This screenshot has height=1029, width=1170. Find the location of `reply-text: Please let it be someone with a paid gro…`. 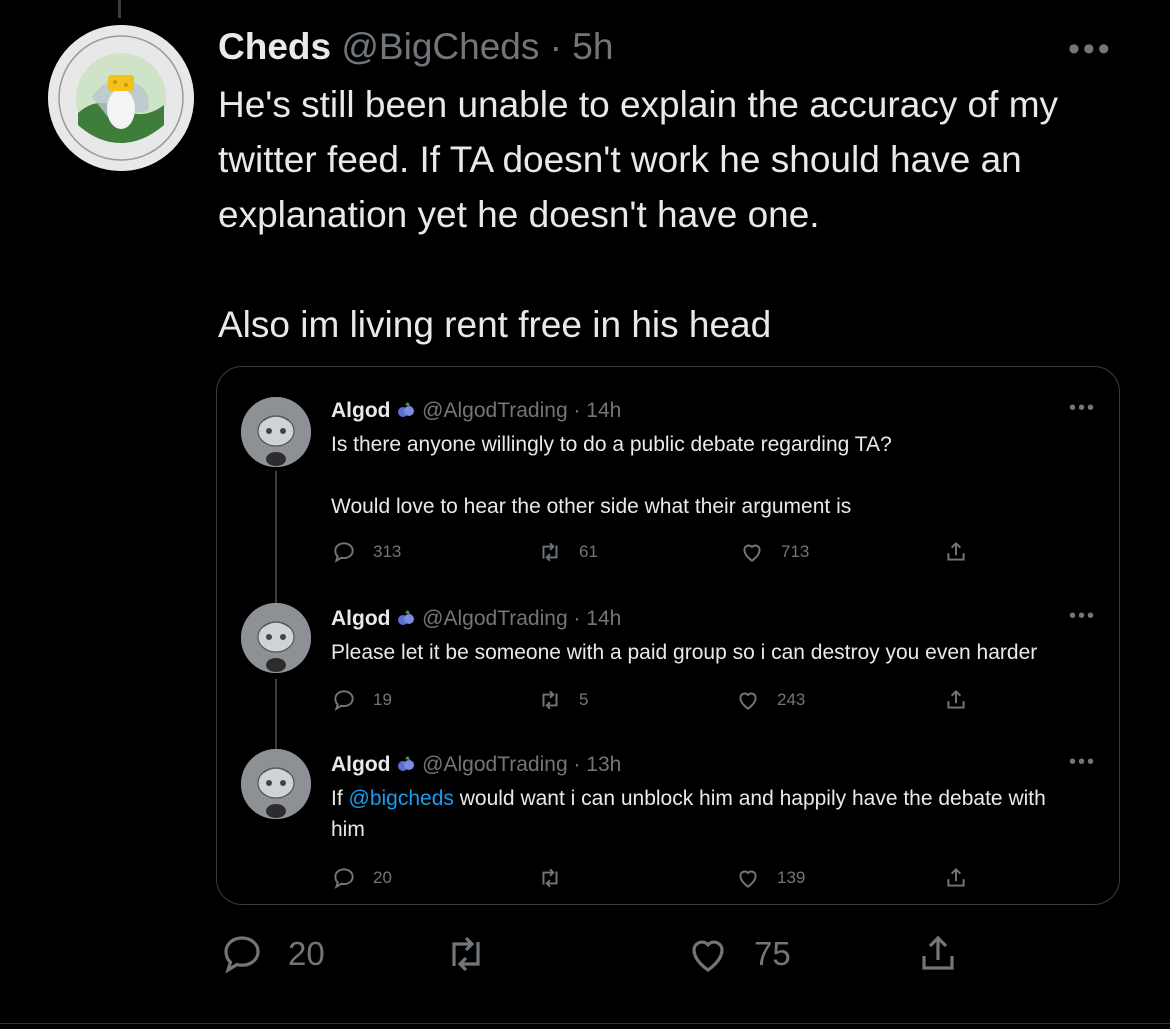

reply-text: Please let it be someone with a paid gro… is located at coordinates (721, 652).